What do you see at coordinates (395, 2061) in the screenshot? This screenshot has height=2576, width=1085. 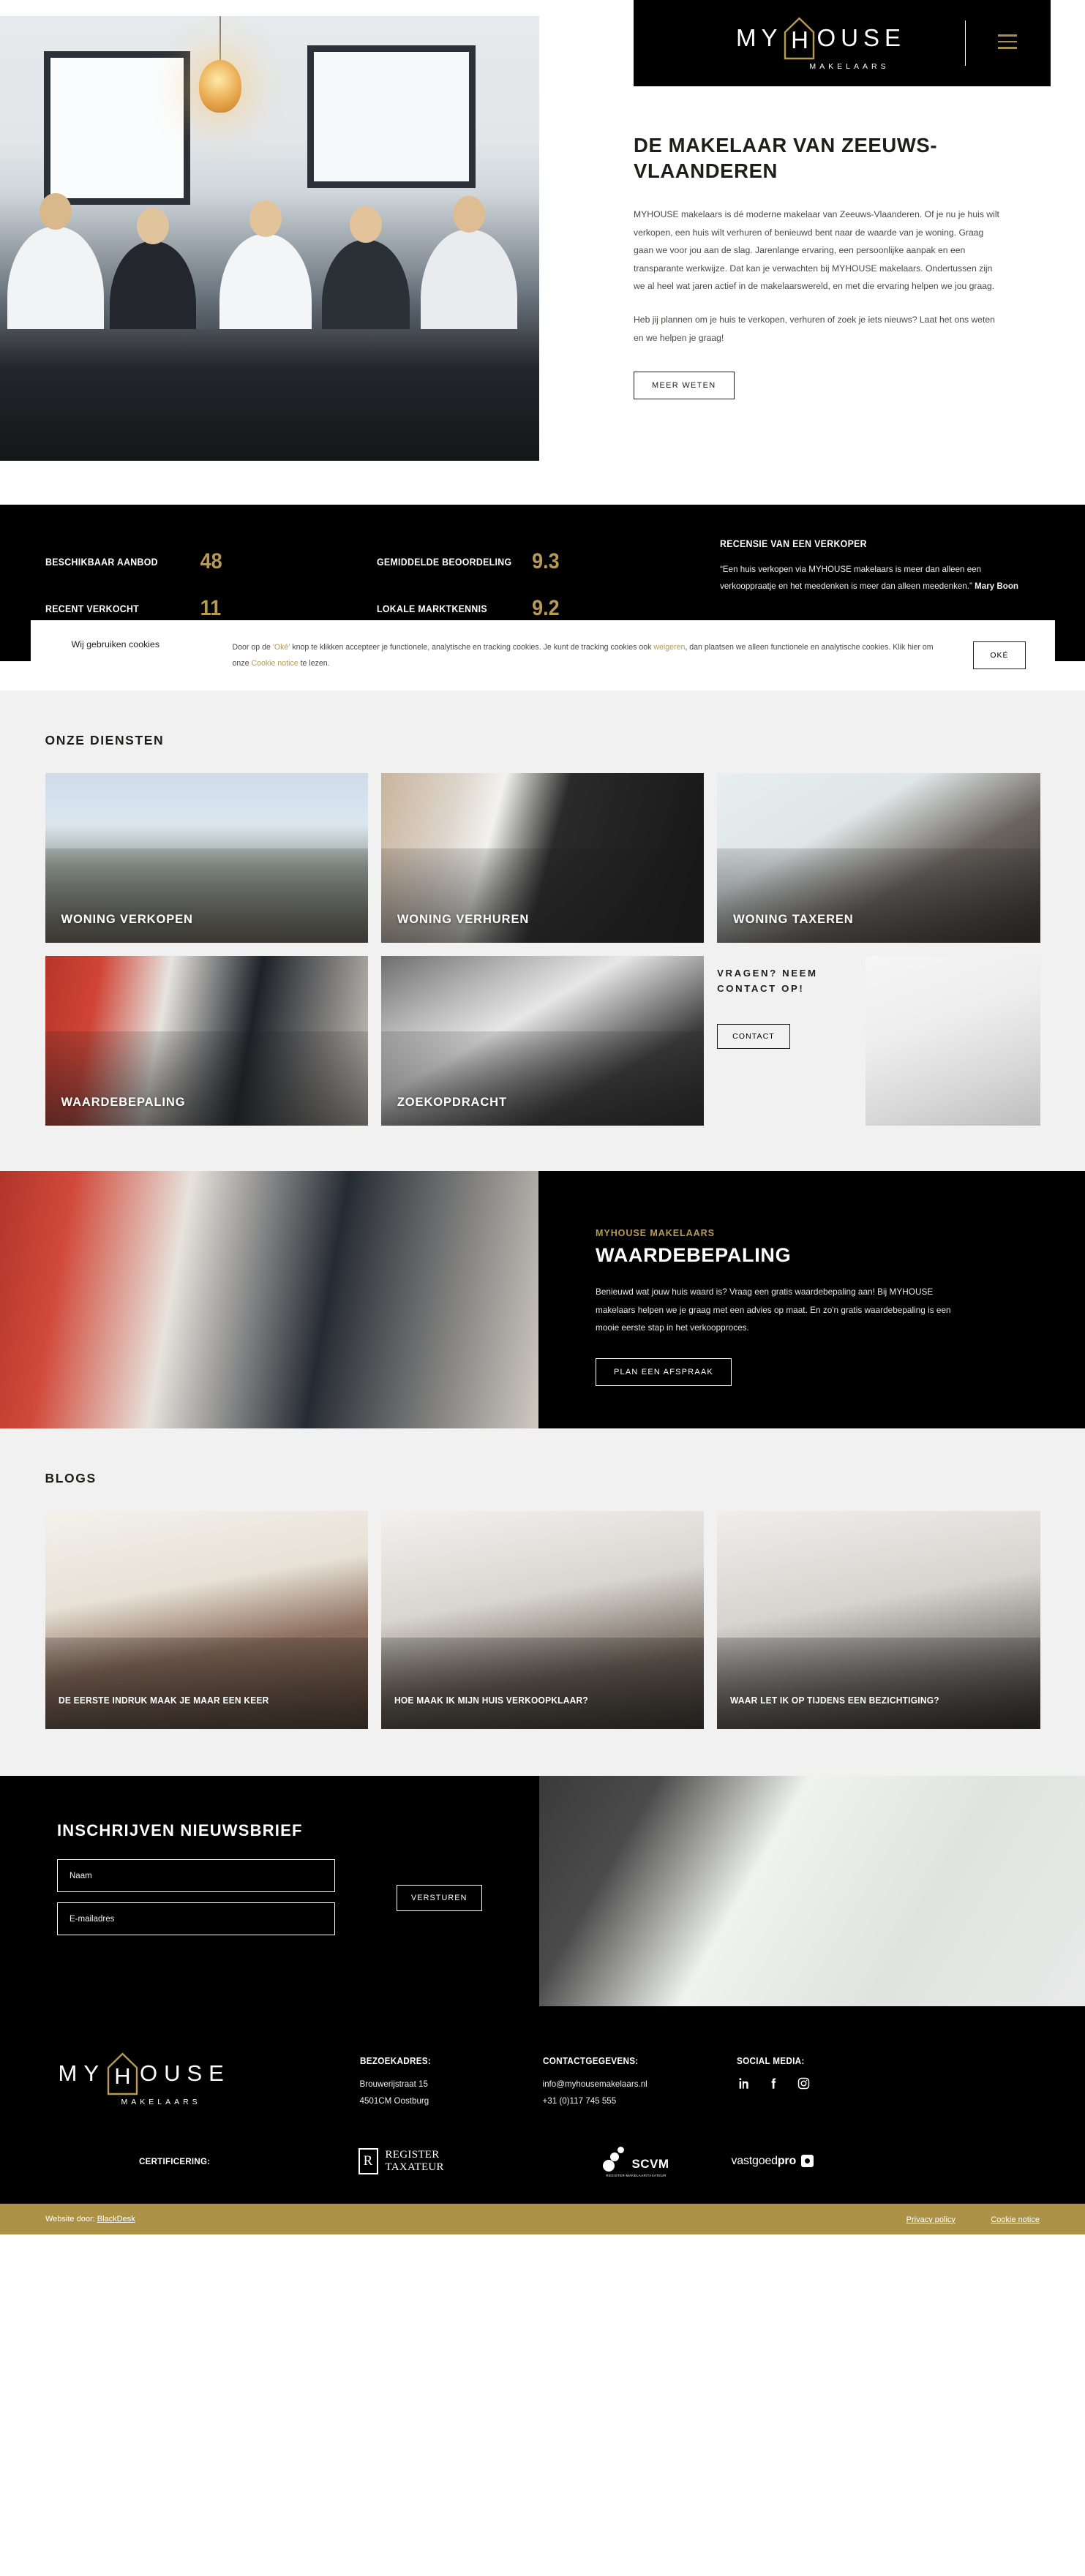 I see `footer-address-heading: BEZOEKADRES:` at bounding box center [395, 2061].